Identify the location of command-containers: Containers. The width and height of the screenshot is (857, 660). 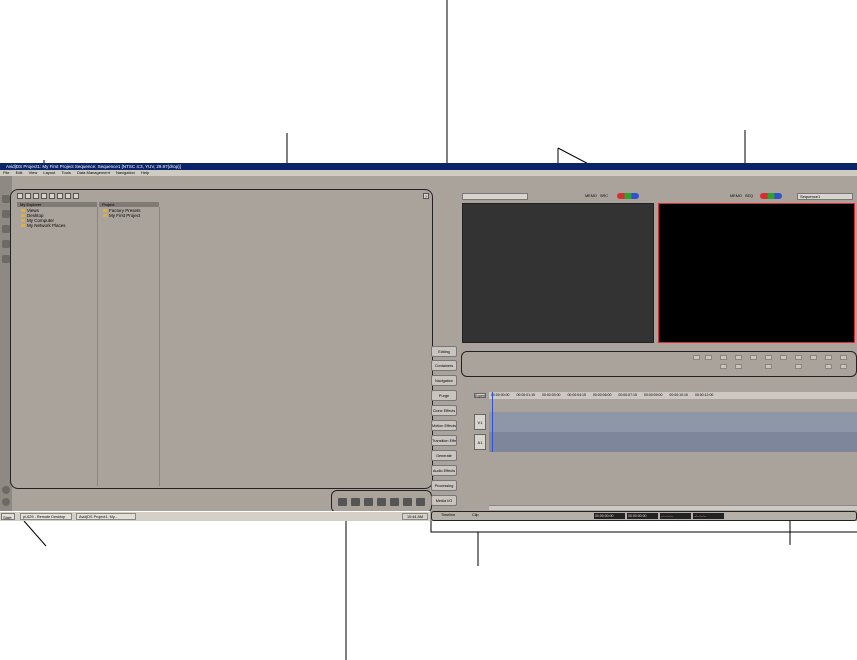
(444, 365).